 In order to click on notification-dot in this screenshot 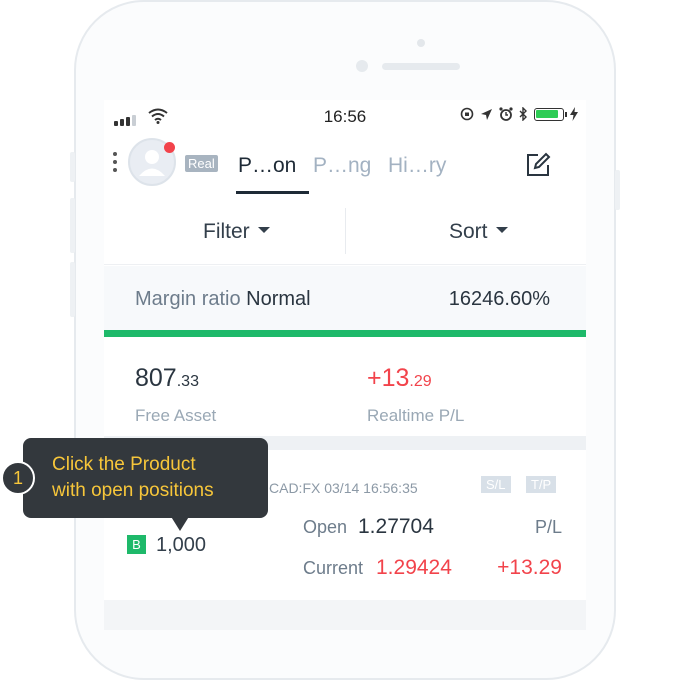, I will do `click(169, 147)`.